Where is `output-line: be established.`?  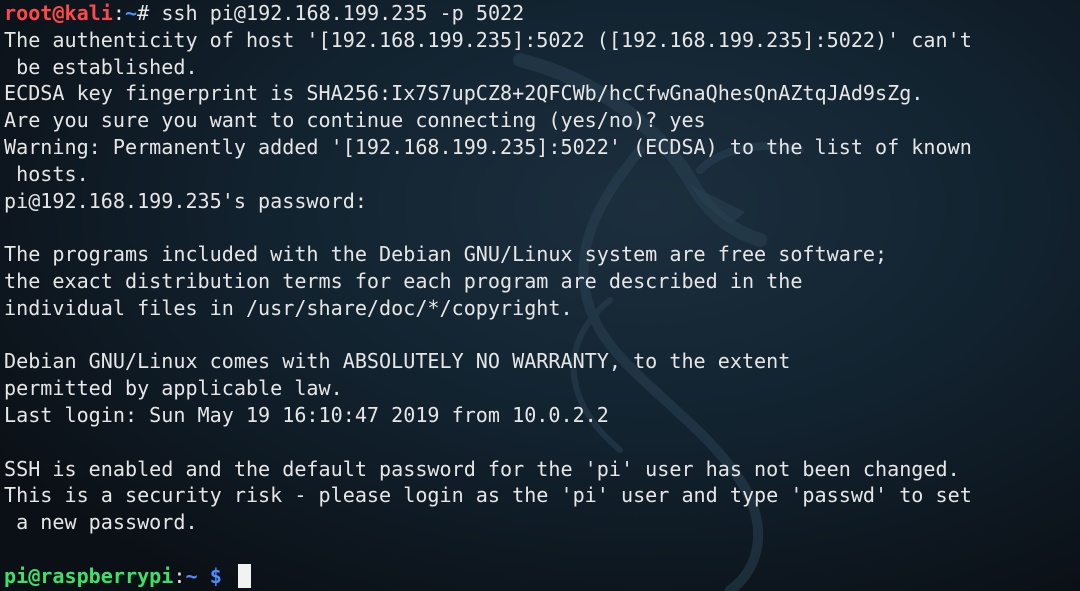 output-line: be established. is located at coordinates (101, 66).